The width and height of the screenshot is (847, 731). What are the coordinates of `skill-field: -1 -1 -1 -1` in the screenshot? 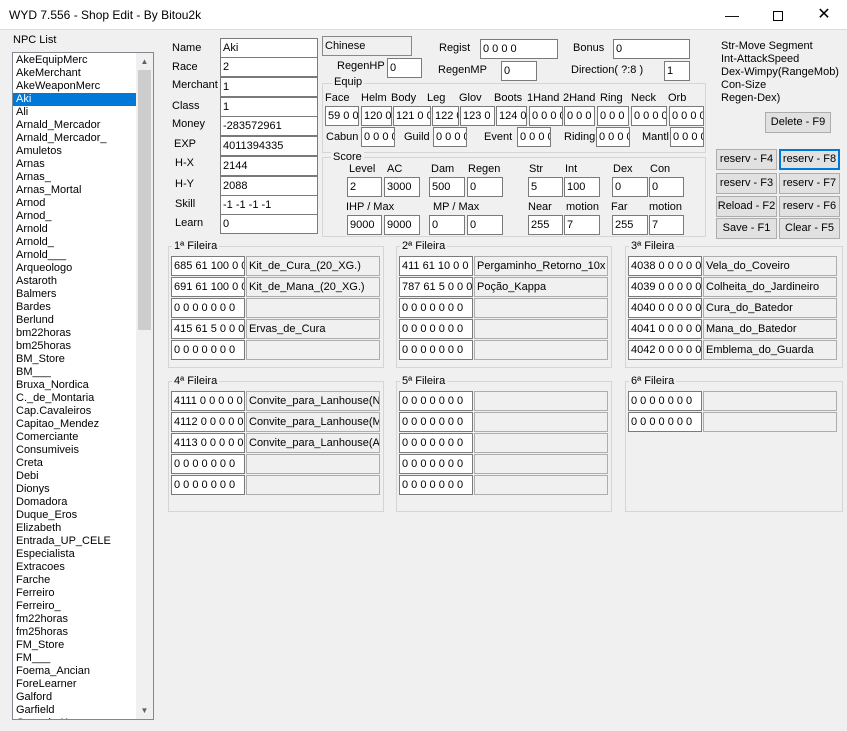 It's located at (269, 205).